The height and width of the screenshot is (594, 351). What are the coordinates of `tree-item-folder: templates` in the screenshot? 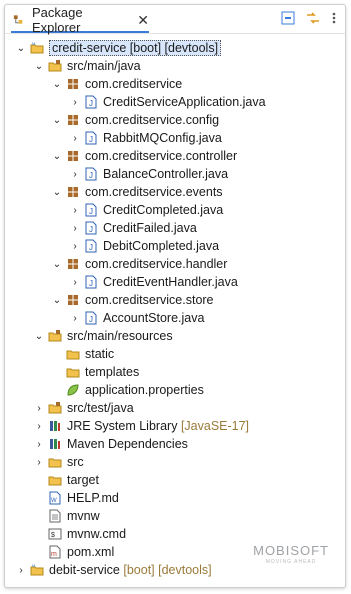 It's located at (175, 372).